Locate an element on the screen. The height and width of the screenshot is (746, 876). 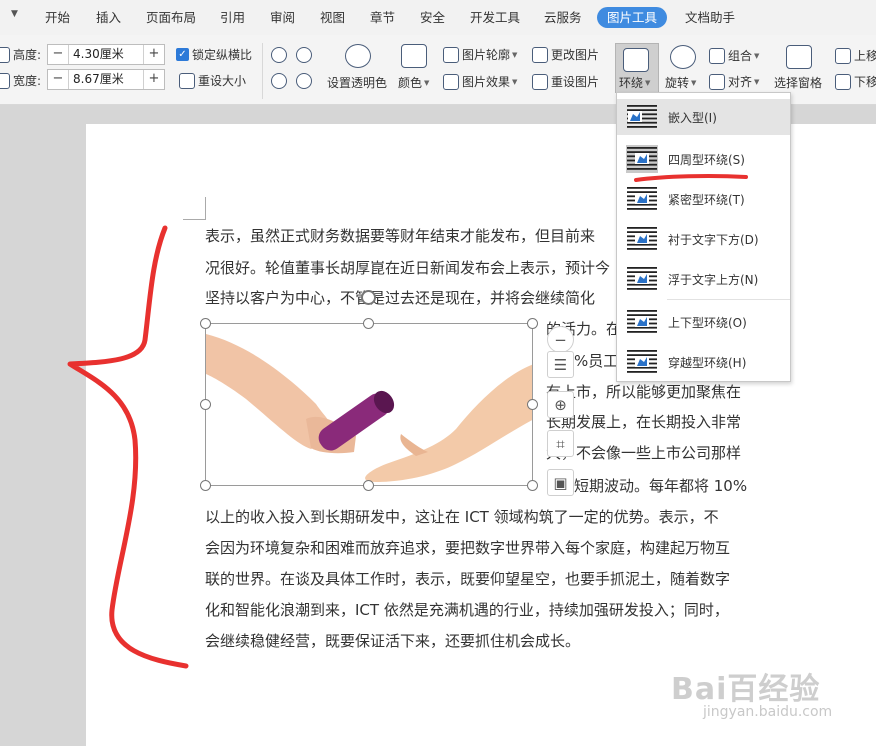
picture-settings-button: ▣ is located at coordinates (560, 482).